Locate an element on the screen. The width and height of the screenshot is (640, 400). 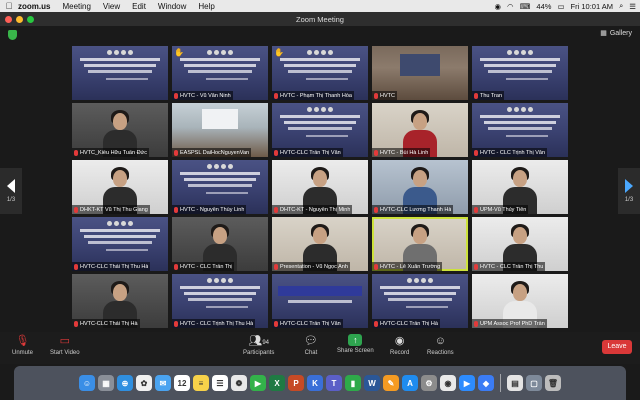
participant-tile: HVTC-CLC Thái Thị Thu Hà is located at coordinates (120, 244).